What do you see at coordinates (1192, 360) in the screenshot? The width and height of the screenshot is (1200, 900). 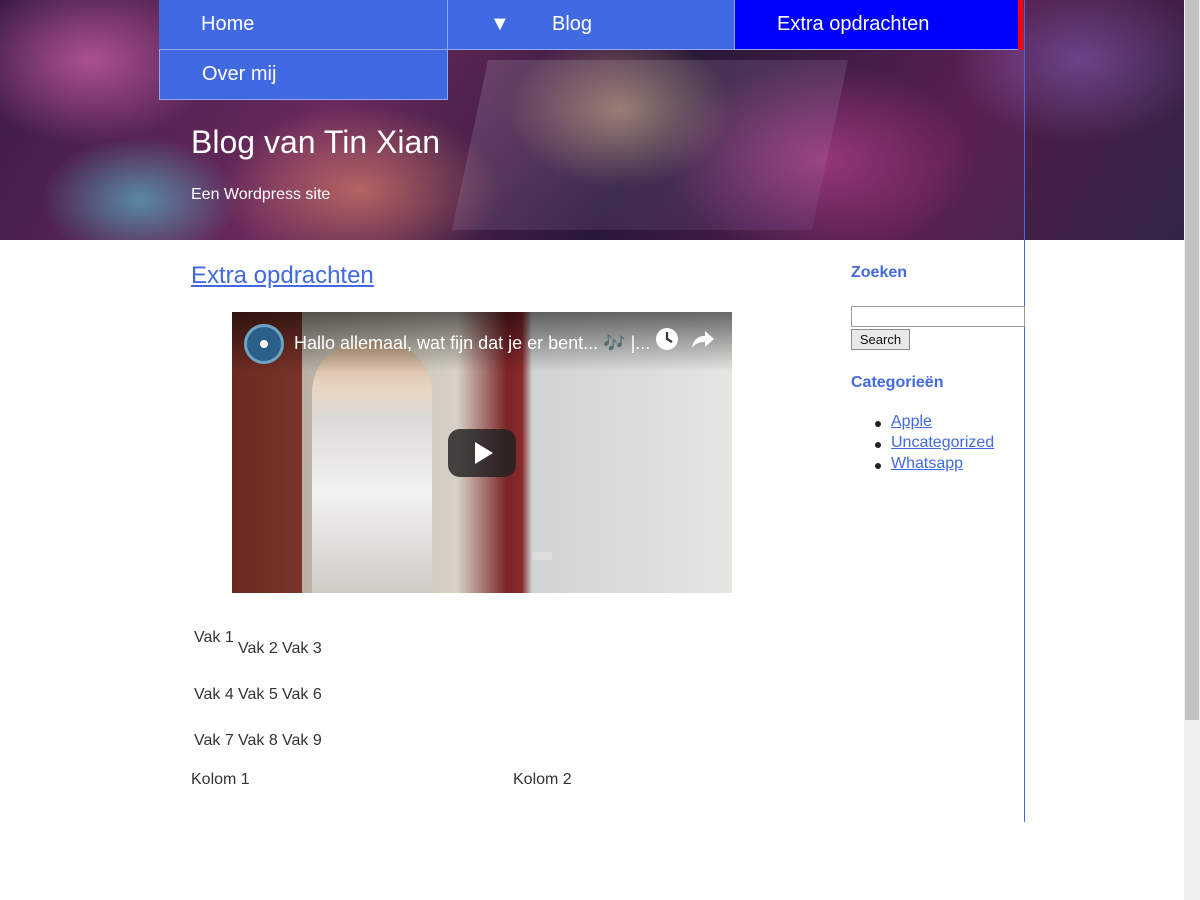 I see `scrollbar-thumb` at bounding box center [1192, 360].